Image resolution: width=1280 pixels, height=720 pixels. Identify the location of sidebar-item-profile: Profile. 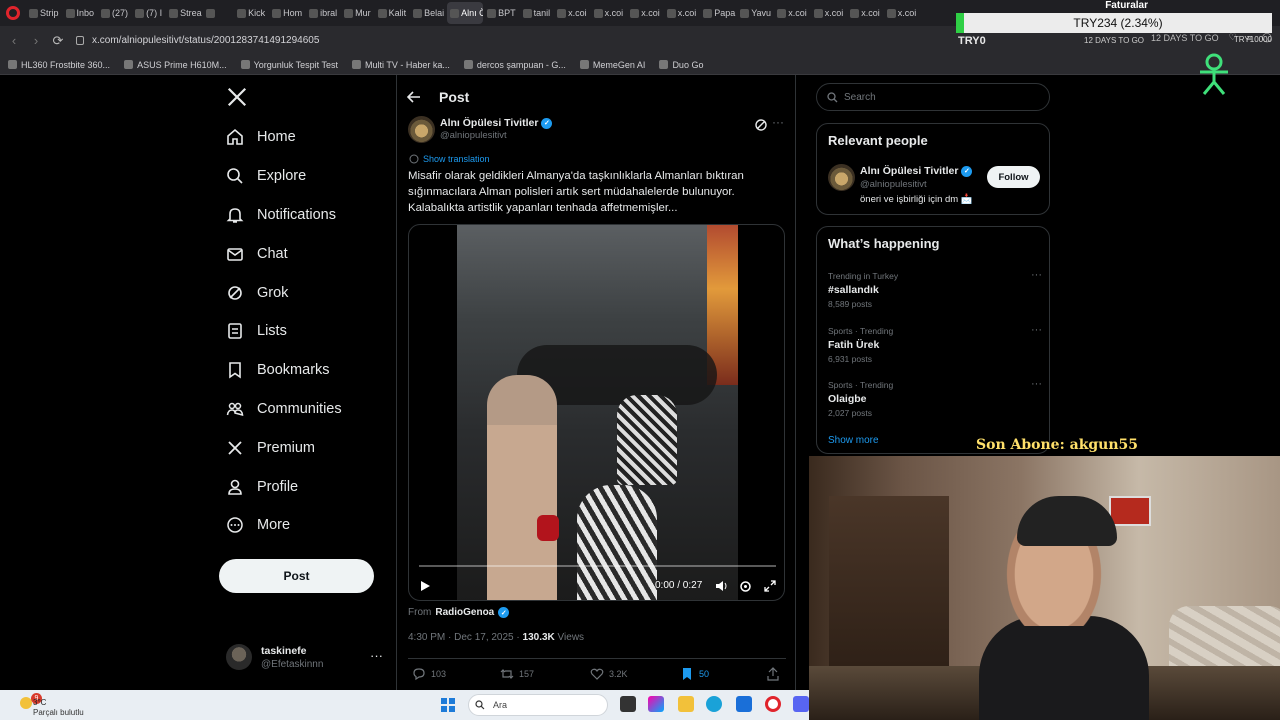
(284, 486).